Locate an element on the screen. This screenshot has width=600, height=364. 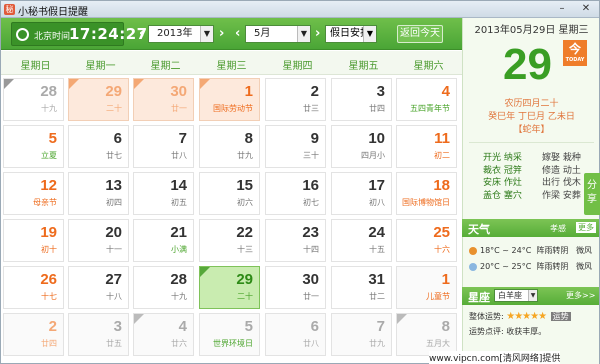
lunar-label: 立夏 is located at coordinates (49, 155).